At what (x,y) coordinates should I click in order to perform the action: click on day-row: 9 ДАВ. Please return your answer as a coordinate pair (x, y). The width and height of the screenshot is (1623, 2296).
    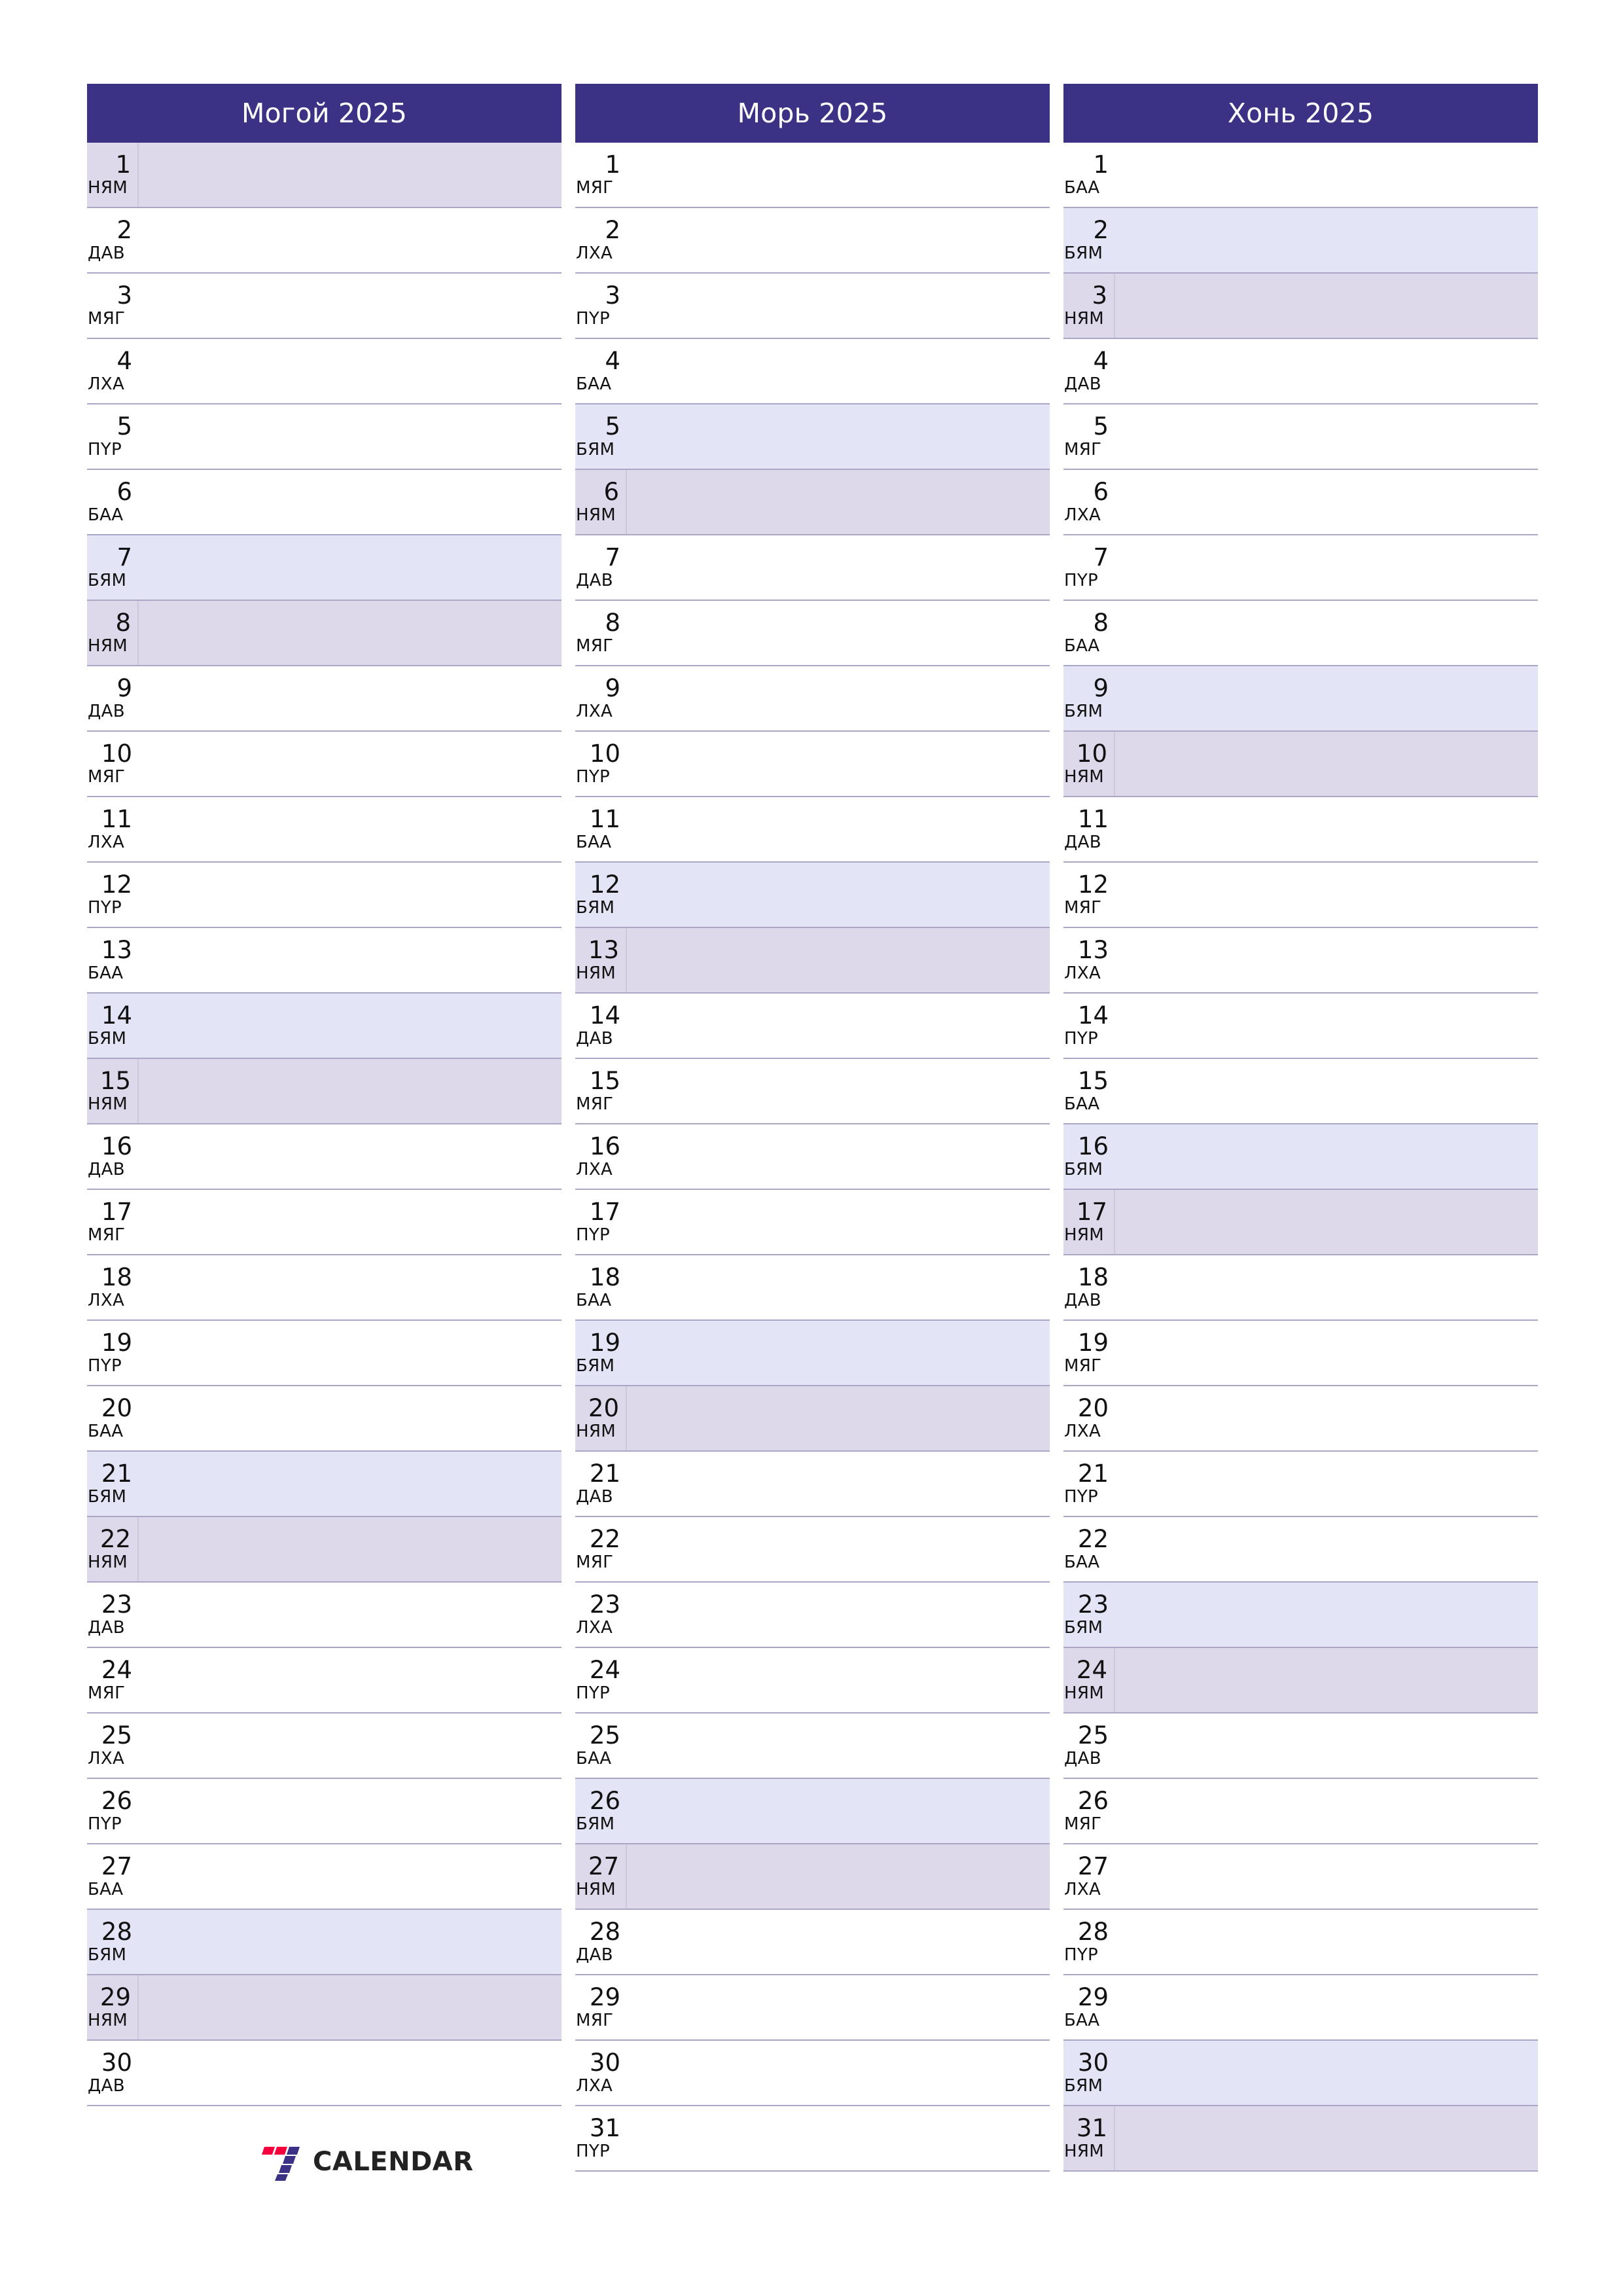
    Looking at the image, I should click on (324, 699).